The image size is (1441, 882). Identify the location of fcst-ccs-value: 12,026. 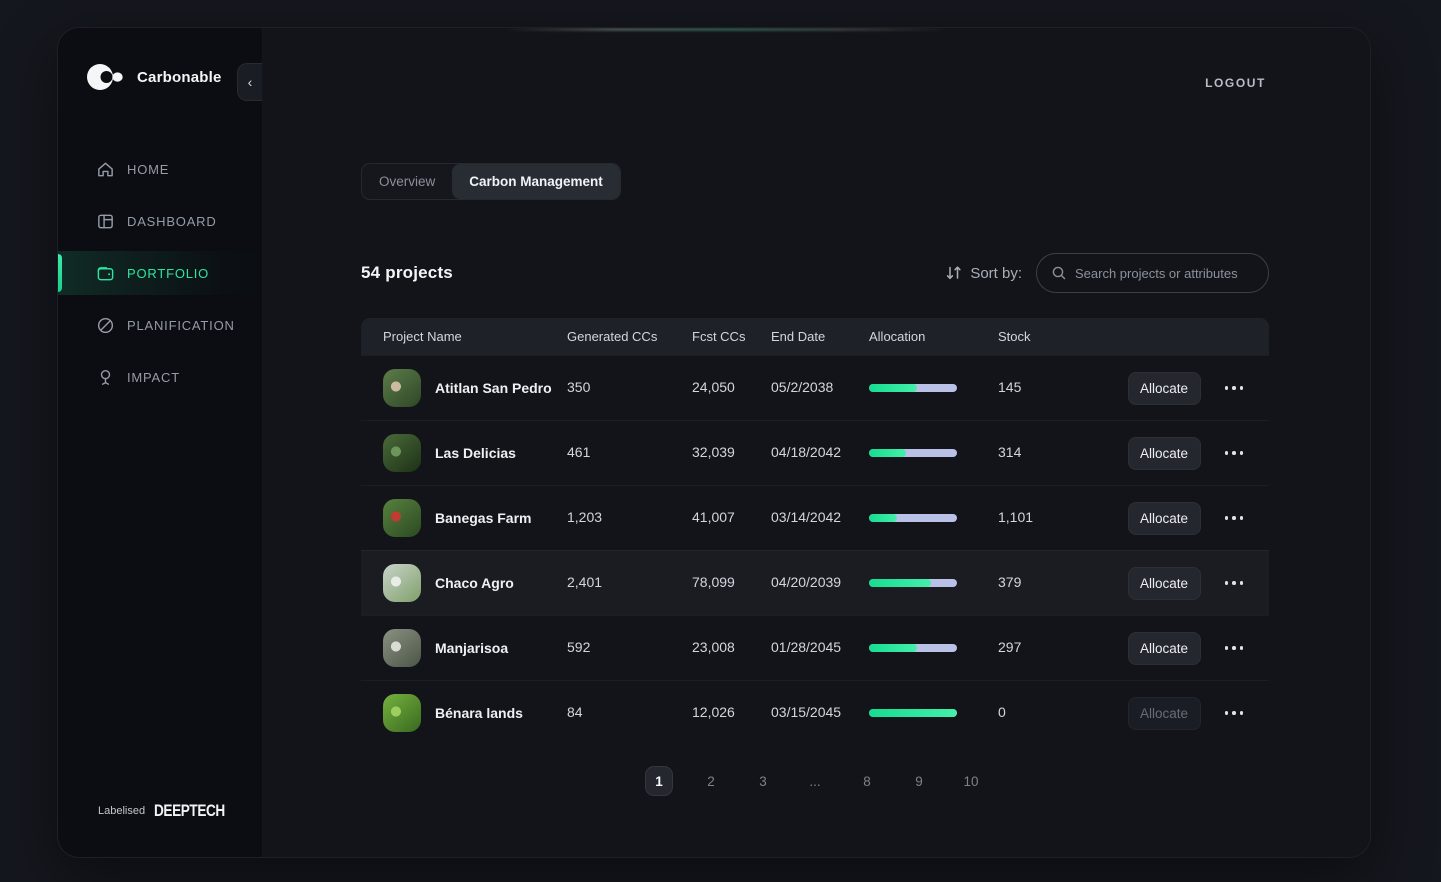
(713, 712).